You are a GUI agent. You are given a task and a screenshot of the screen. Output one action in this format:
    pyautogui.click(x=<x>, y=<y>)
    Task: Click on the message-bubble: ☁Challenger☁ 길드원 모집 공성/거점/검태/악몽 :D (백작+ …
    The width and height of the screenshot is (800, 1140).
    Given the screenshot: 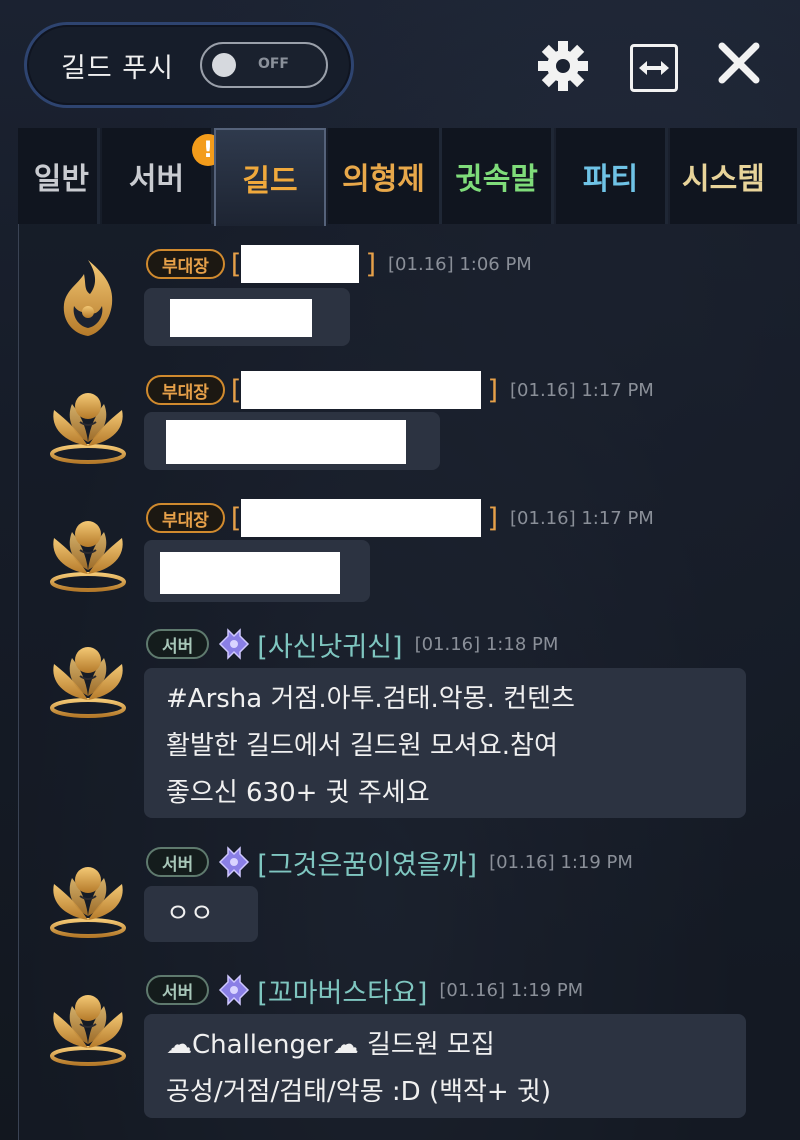 What is the action you would take?
    pyautogui.click(x=445, y=1066)
    